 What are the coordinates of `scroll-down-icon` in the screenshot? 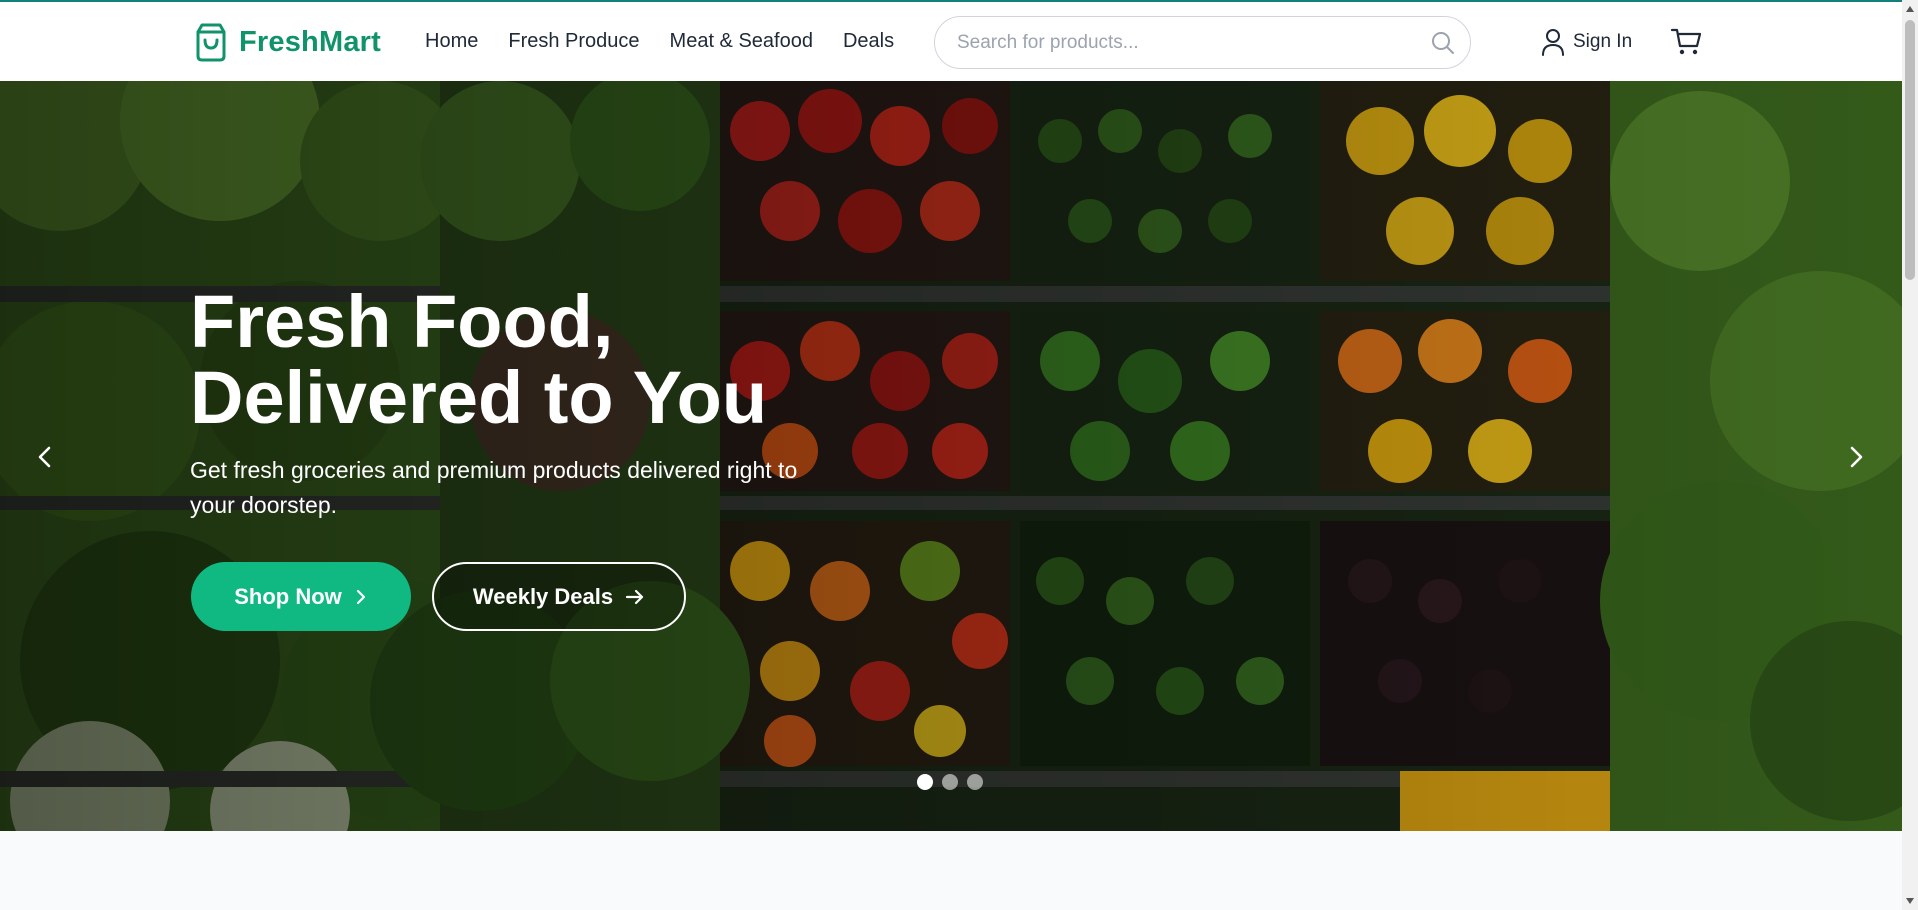 It's located at (1910, 901).